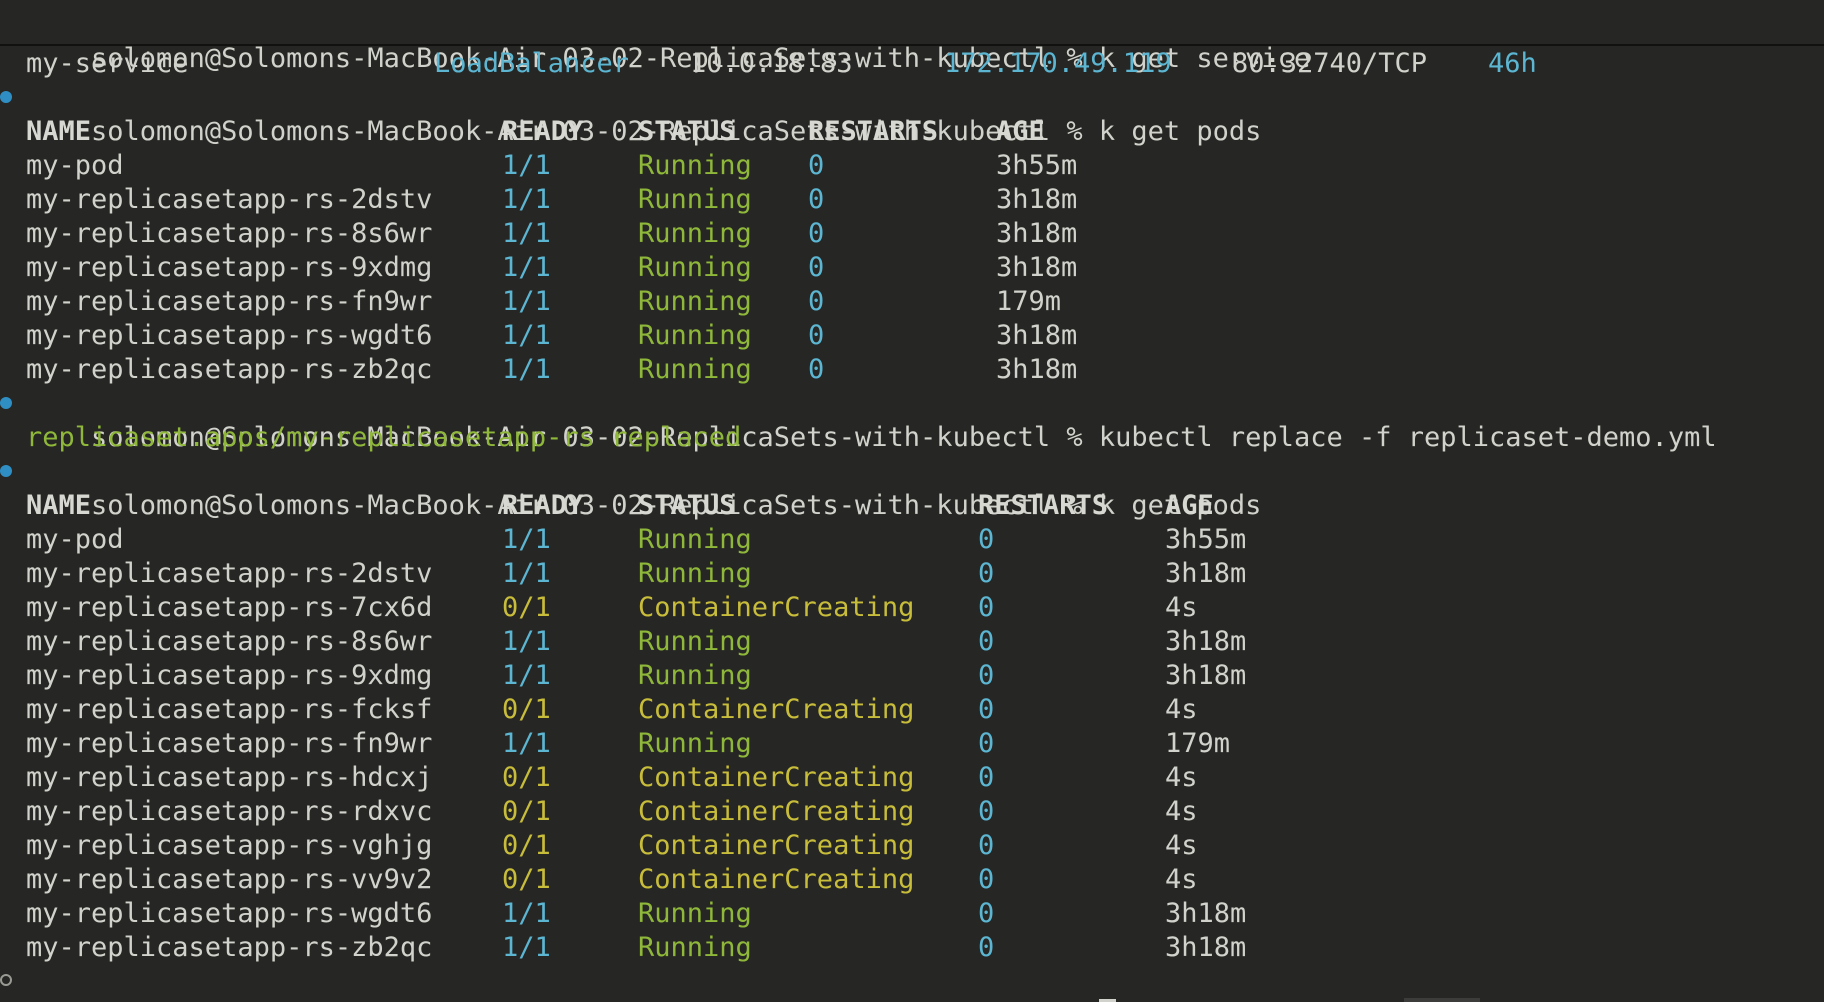 This screenshot has width=1824, height=1002. I want to click on service-external-ip: 172.170.49.119, so click(1058, 63).